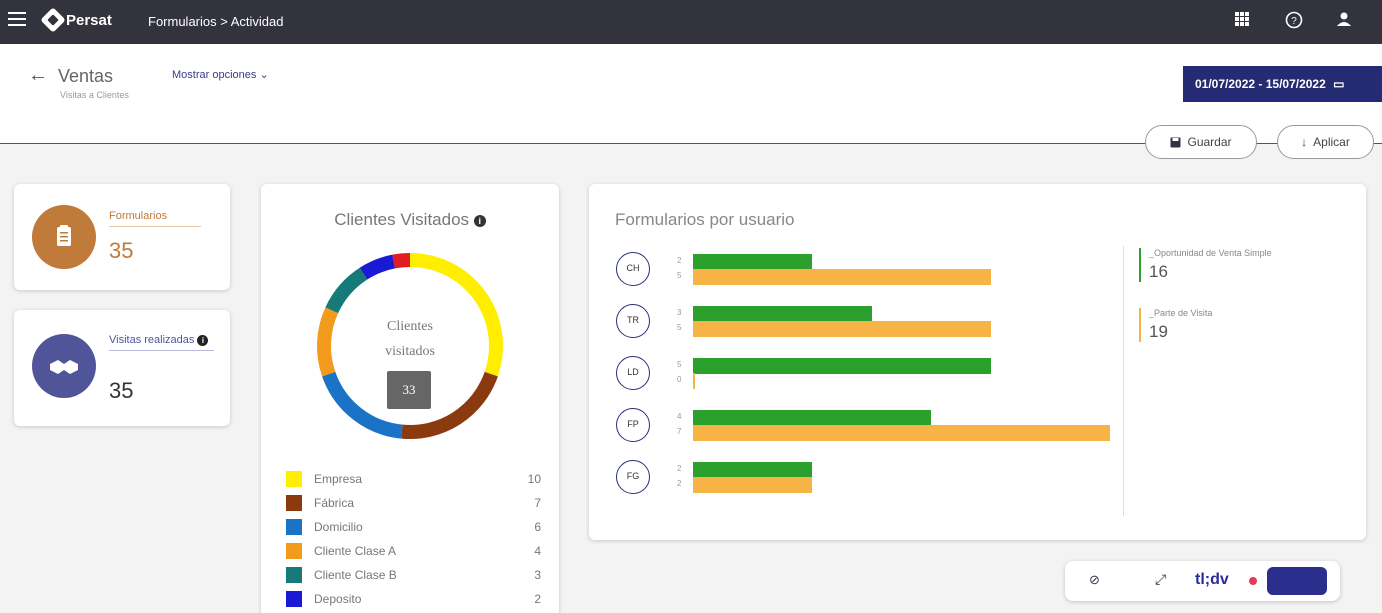 The image size is (1382, 613). What do you see at coordinates (214, 75) in the screenshot?
I see `show-options-label: Mostrar opciones` at bounding box center [214, 75].